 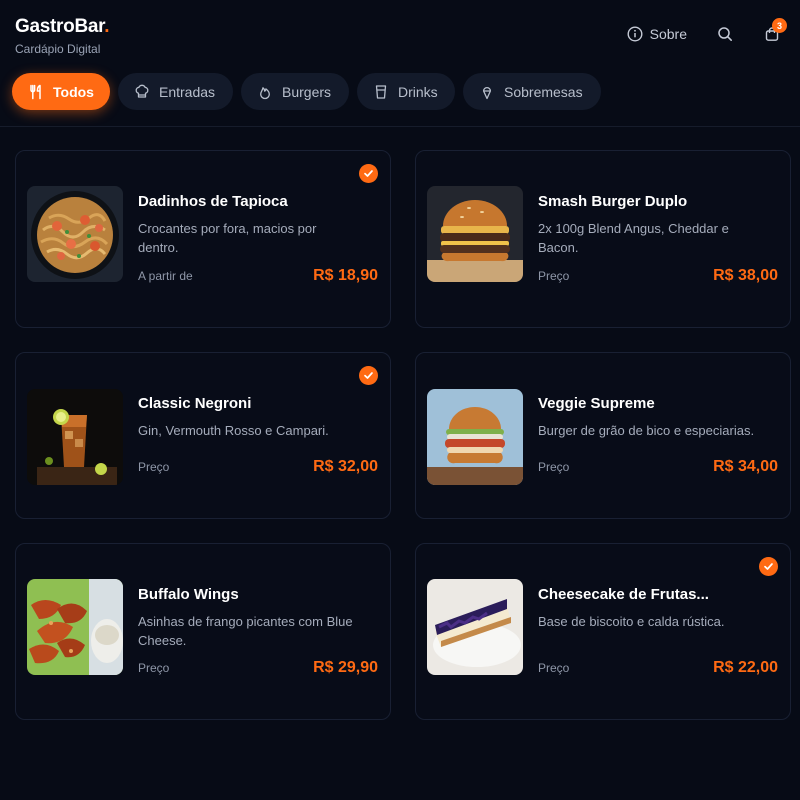 I want to click on tab-burgers: Burgers, so click(x=295, y=91).